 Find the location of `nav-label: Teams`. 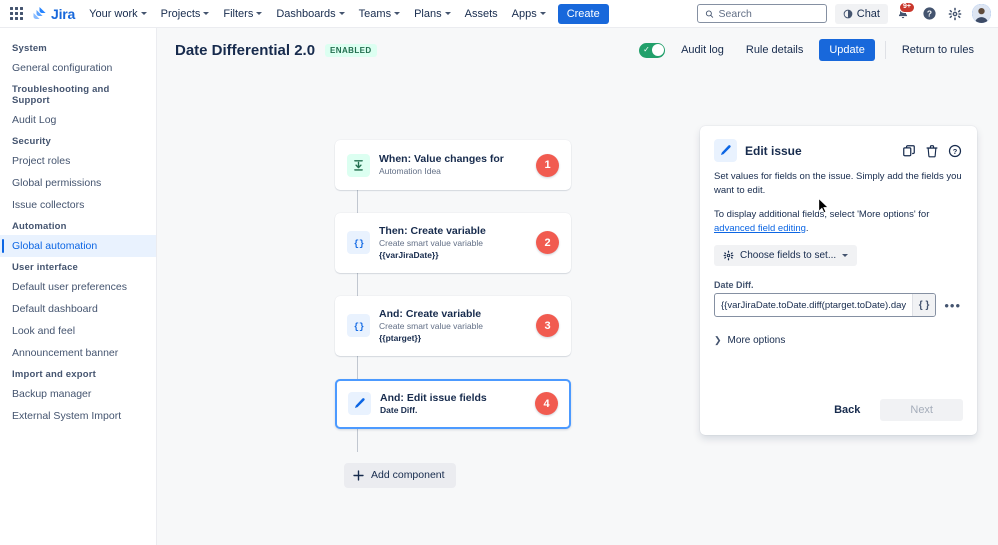

nav-label: Teams is located at coordinates (375, 13).